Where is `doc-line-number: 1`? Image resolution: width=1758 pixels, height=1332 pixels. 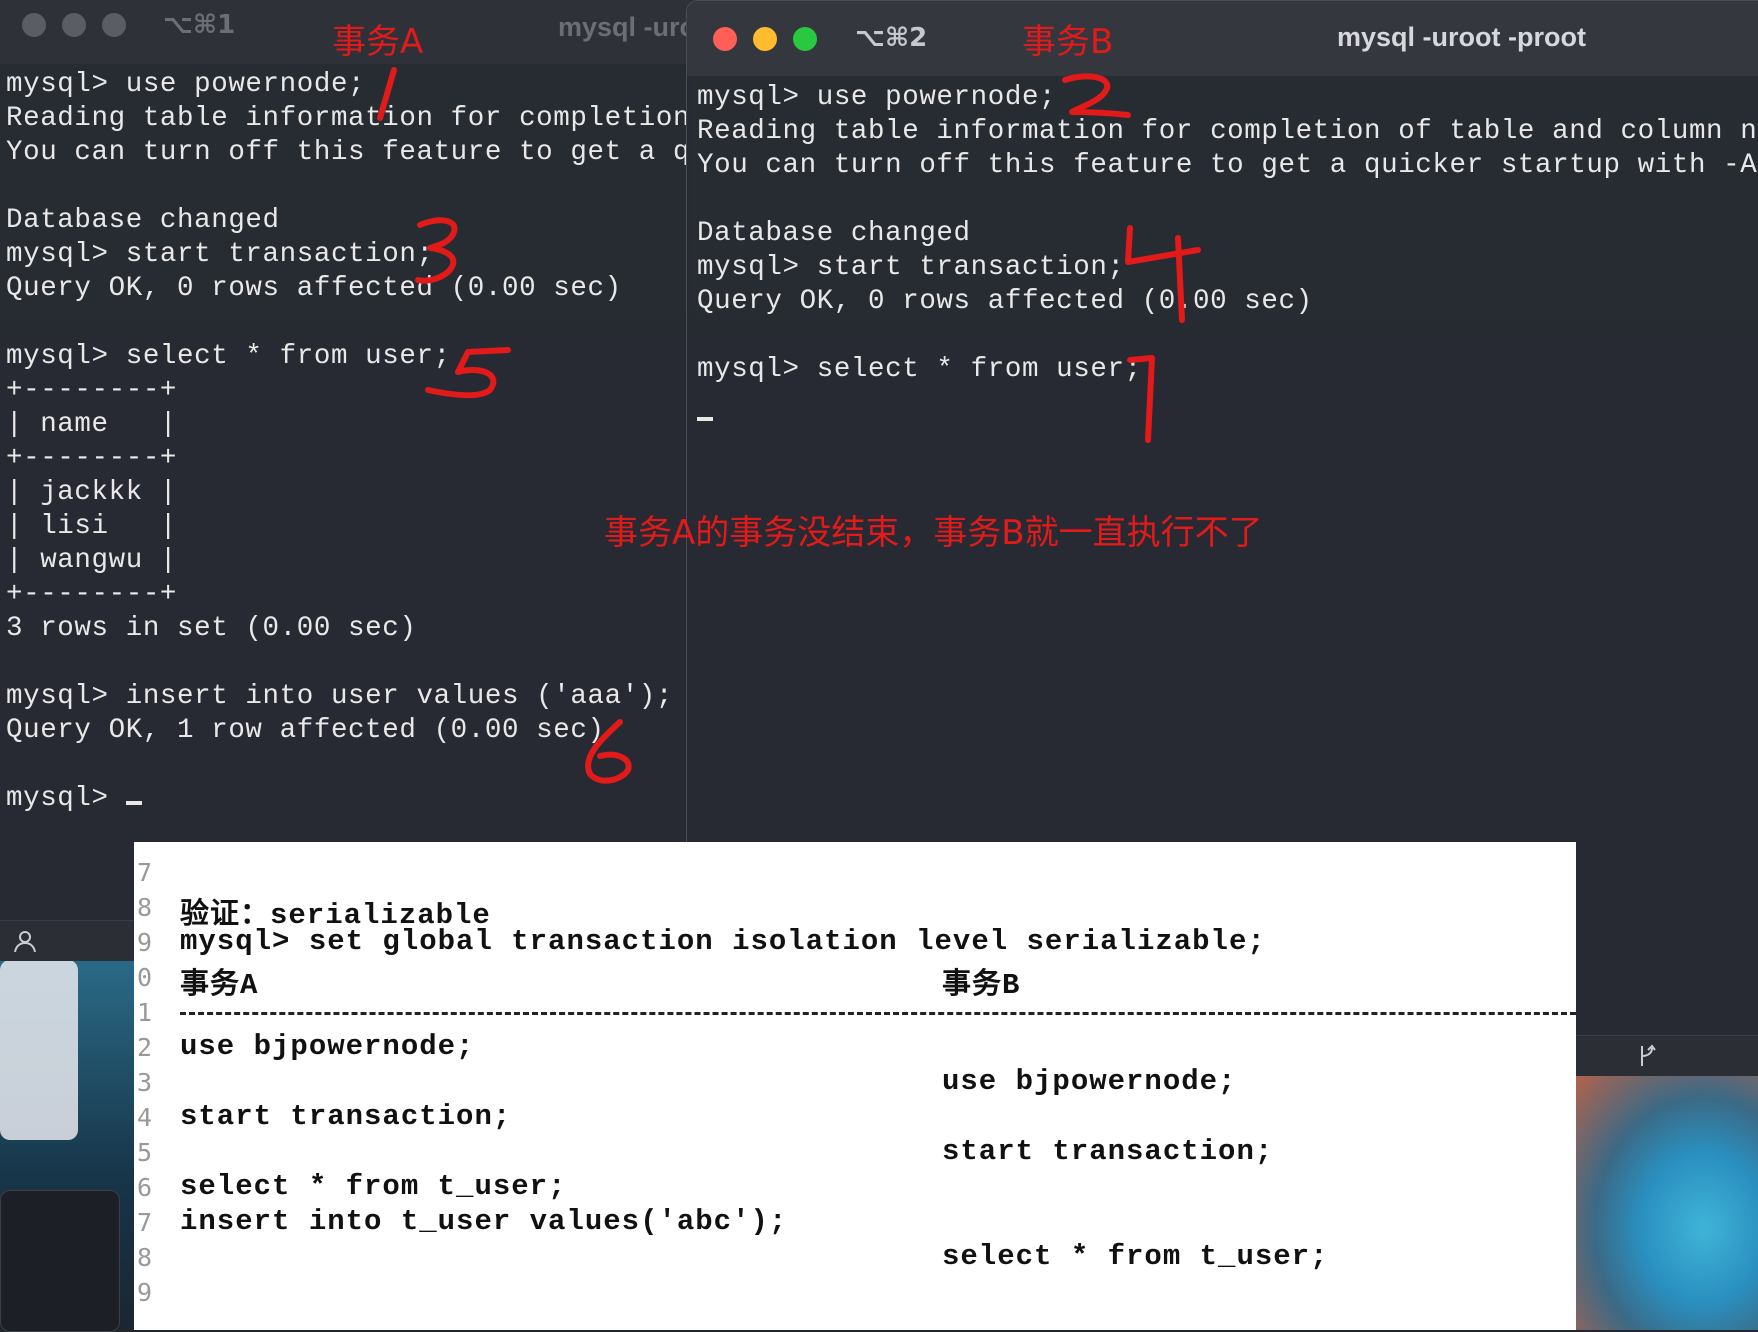 doc-line-number: 1 is located at coordinates (145, 1012).